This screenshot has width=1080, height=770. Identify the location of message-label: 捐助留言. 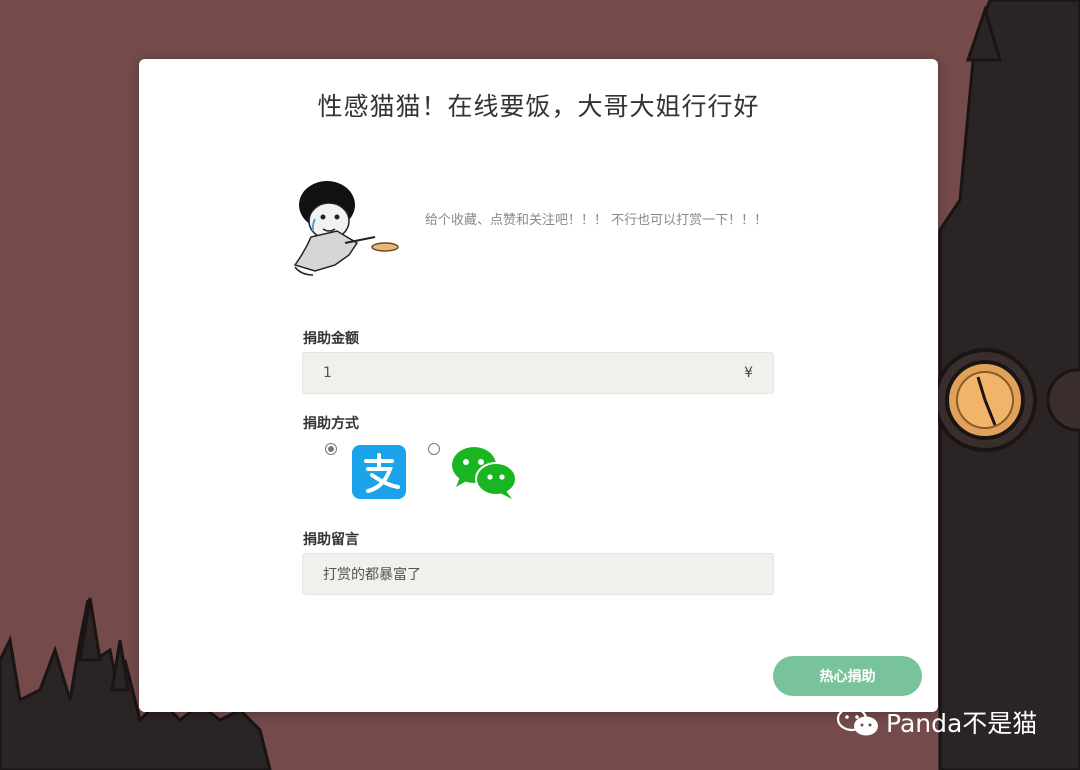
(331, 540).